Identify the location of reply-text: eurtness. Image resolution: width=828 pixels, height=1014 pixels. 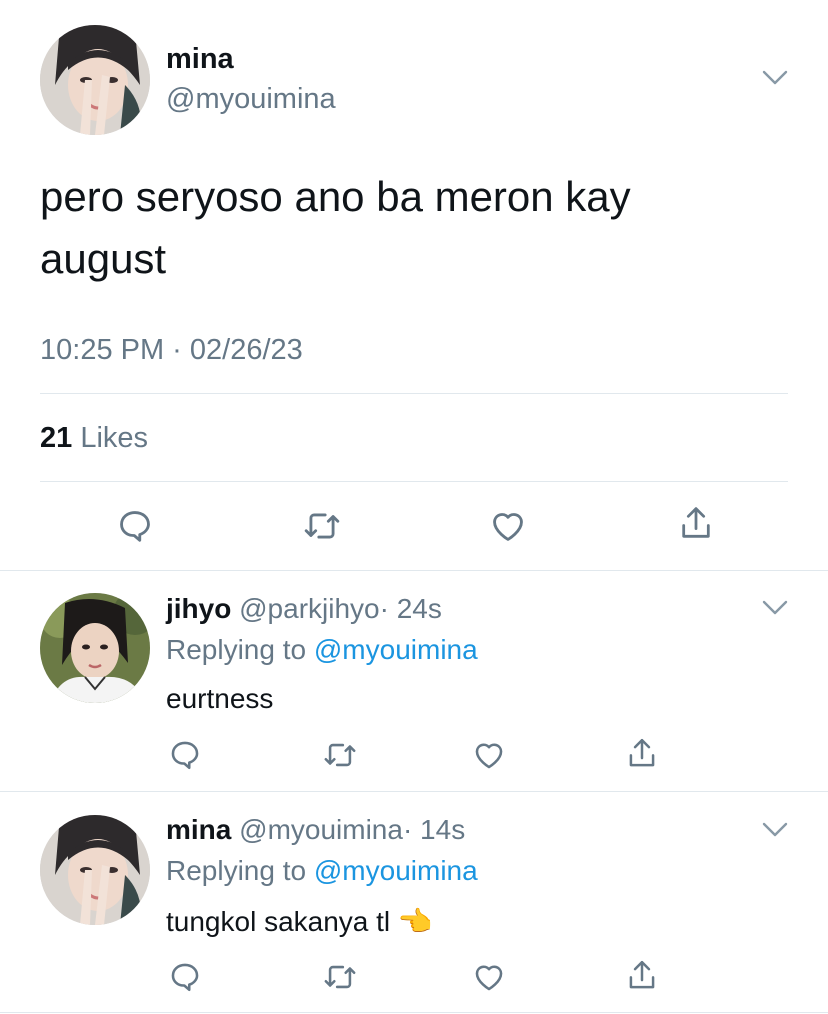
(220, 698).